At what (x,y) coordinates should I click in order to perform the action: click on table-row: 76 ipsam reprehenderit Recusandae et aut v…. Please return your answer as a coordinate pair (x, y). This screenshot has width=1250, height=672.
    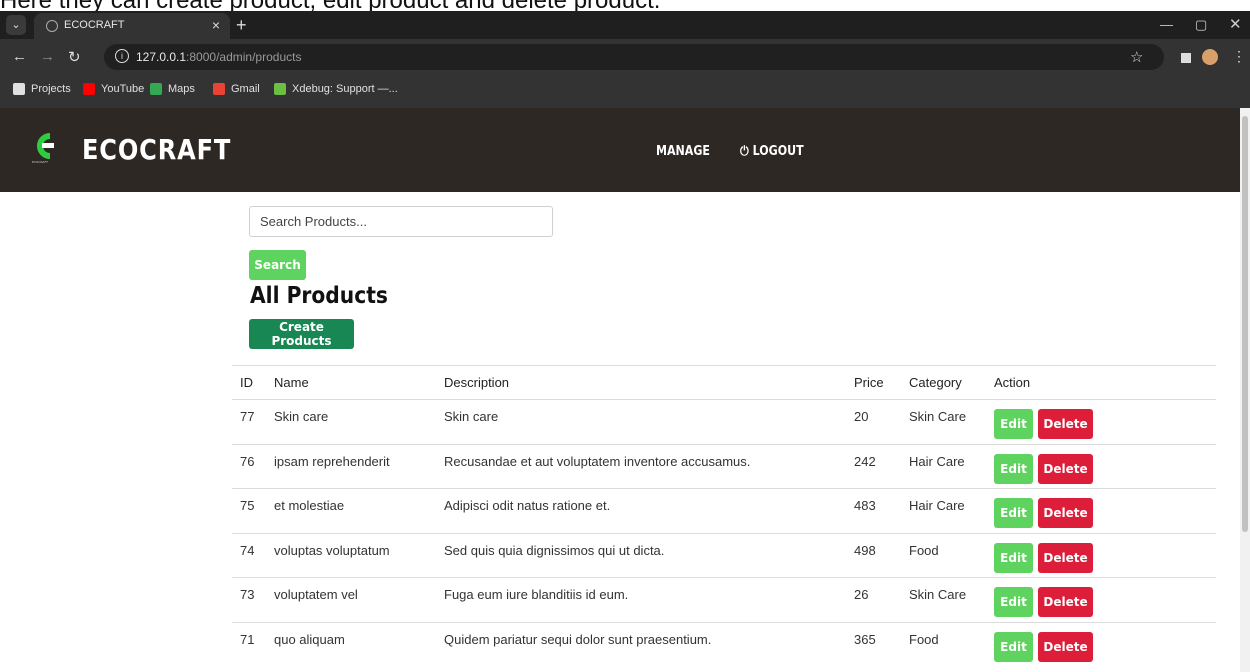
    Looking at the image, I should click on (724, 466).